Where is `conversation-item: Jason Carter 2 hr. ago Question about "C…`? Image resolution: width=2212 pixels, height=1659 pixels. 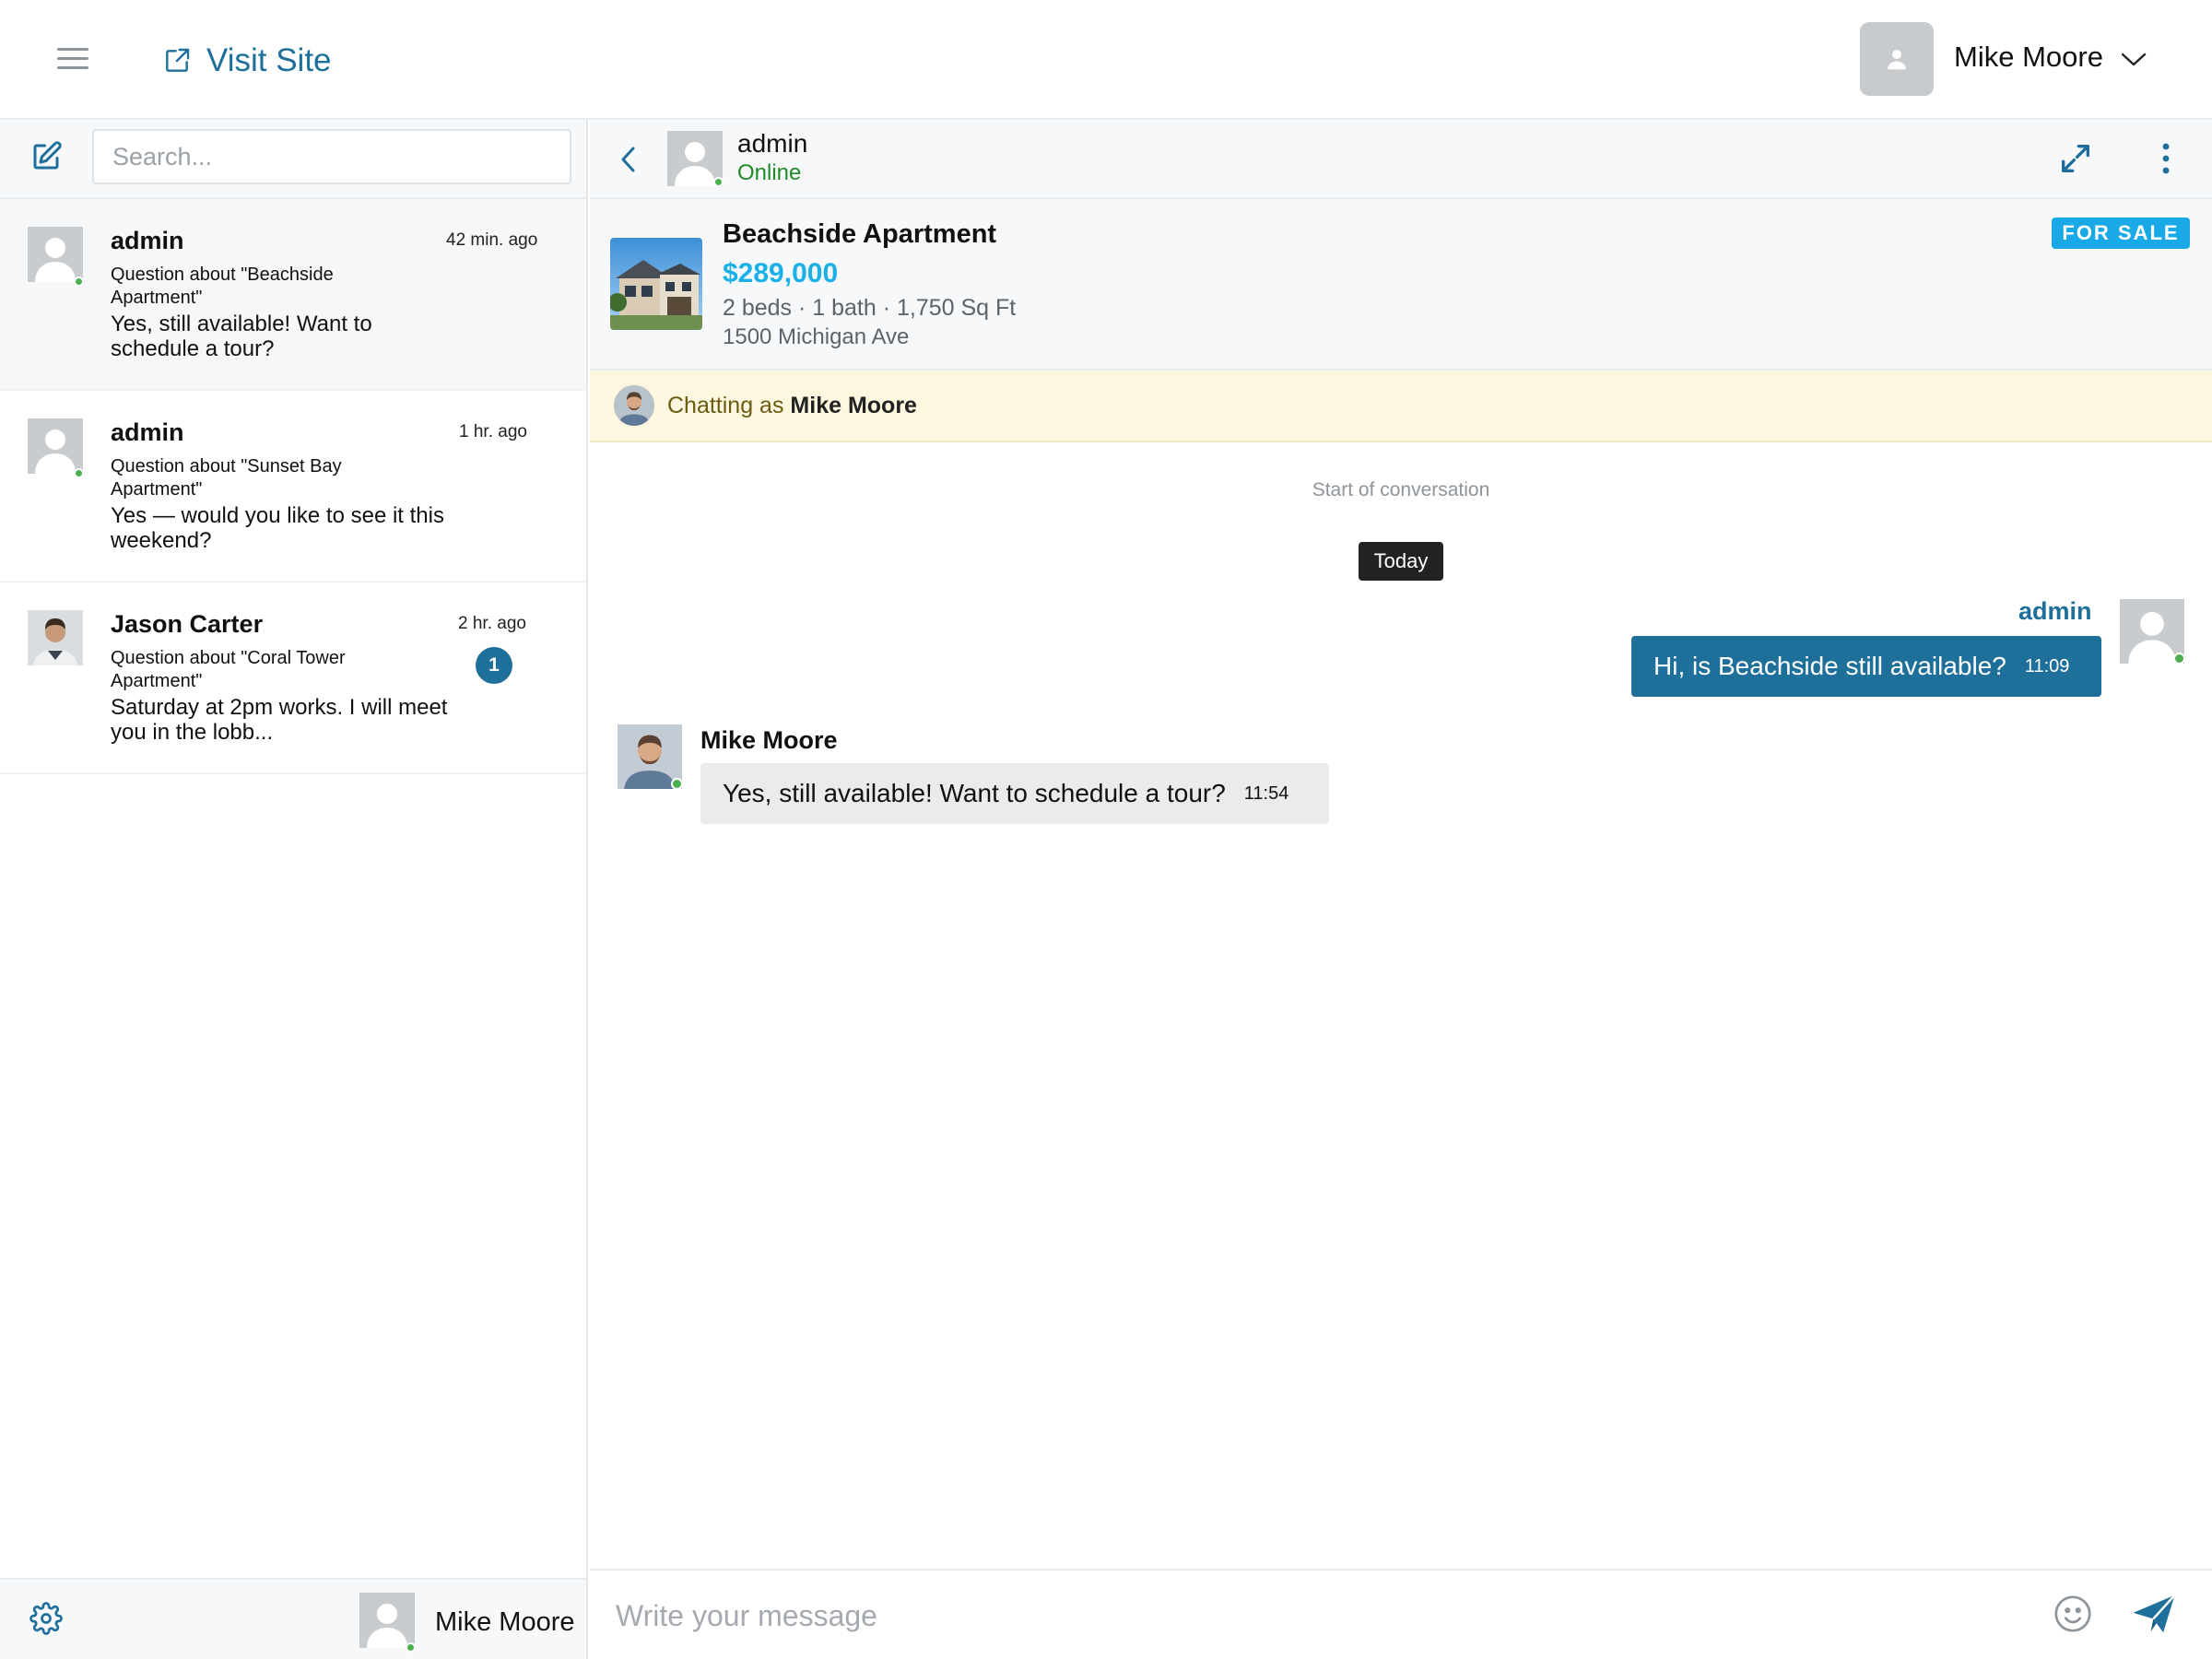
conversation-item: Jason Carter 2 hr. ago Question about "C… is located at coordinates (293, 678).